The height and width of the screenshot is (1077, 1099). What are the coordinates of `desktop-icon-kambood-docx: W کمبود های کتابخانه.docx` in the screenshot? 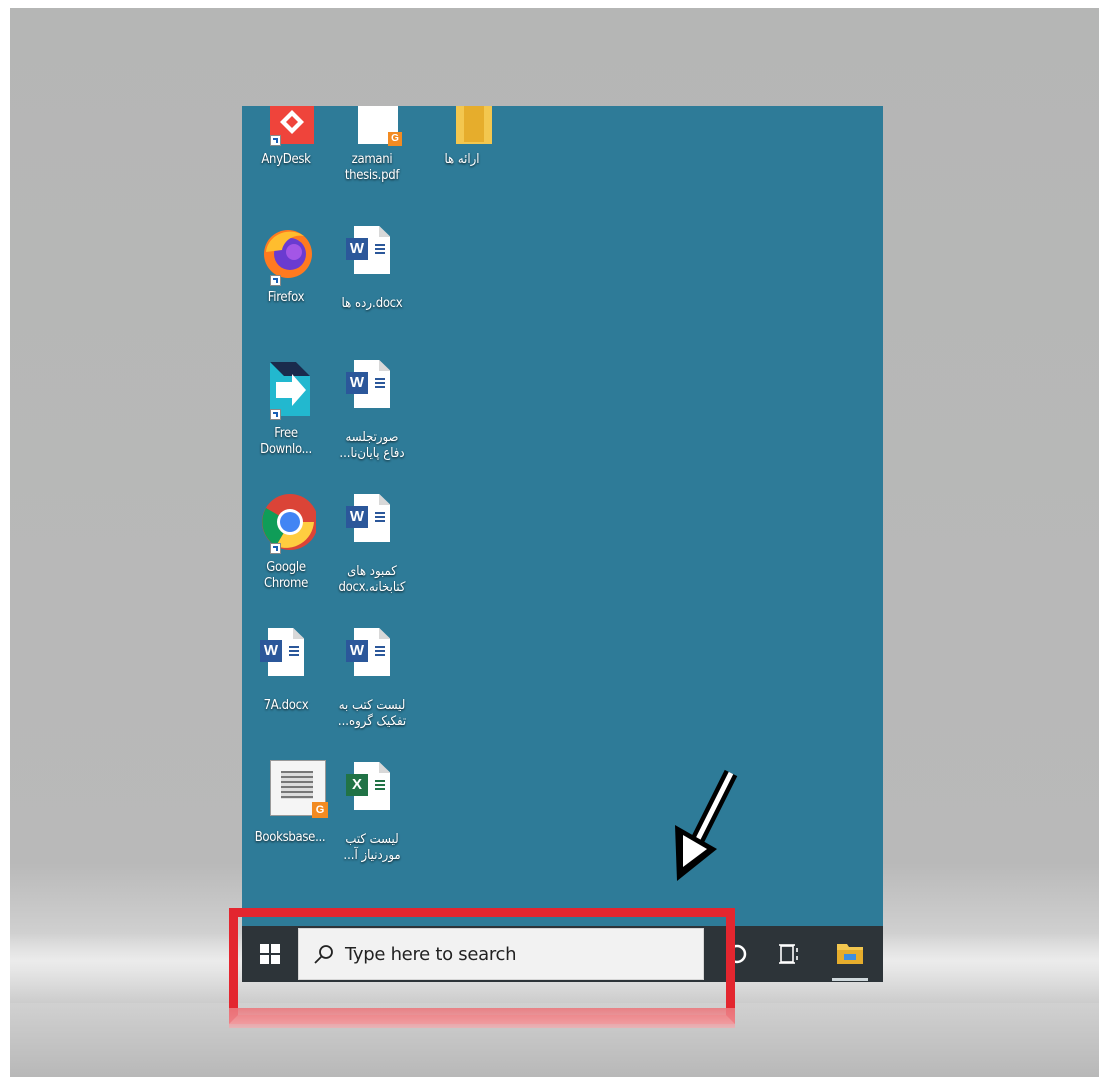 It's located at (372, 544).